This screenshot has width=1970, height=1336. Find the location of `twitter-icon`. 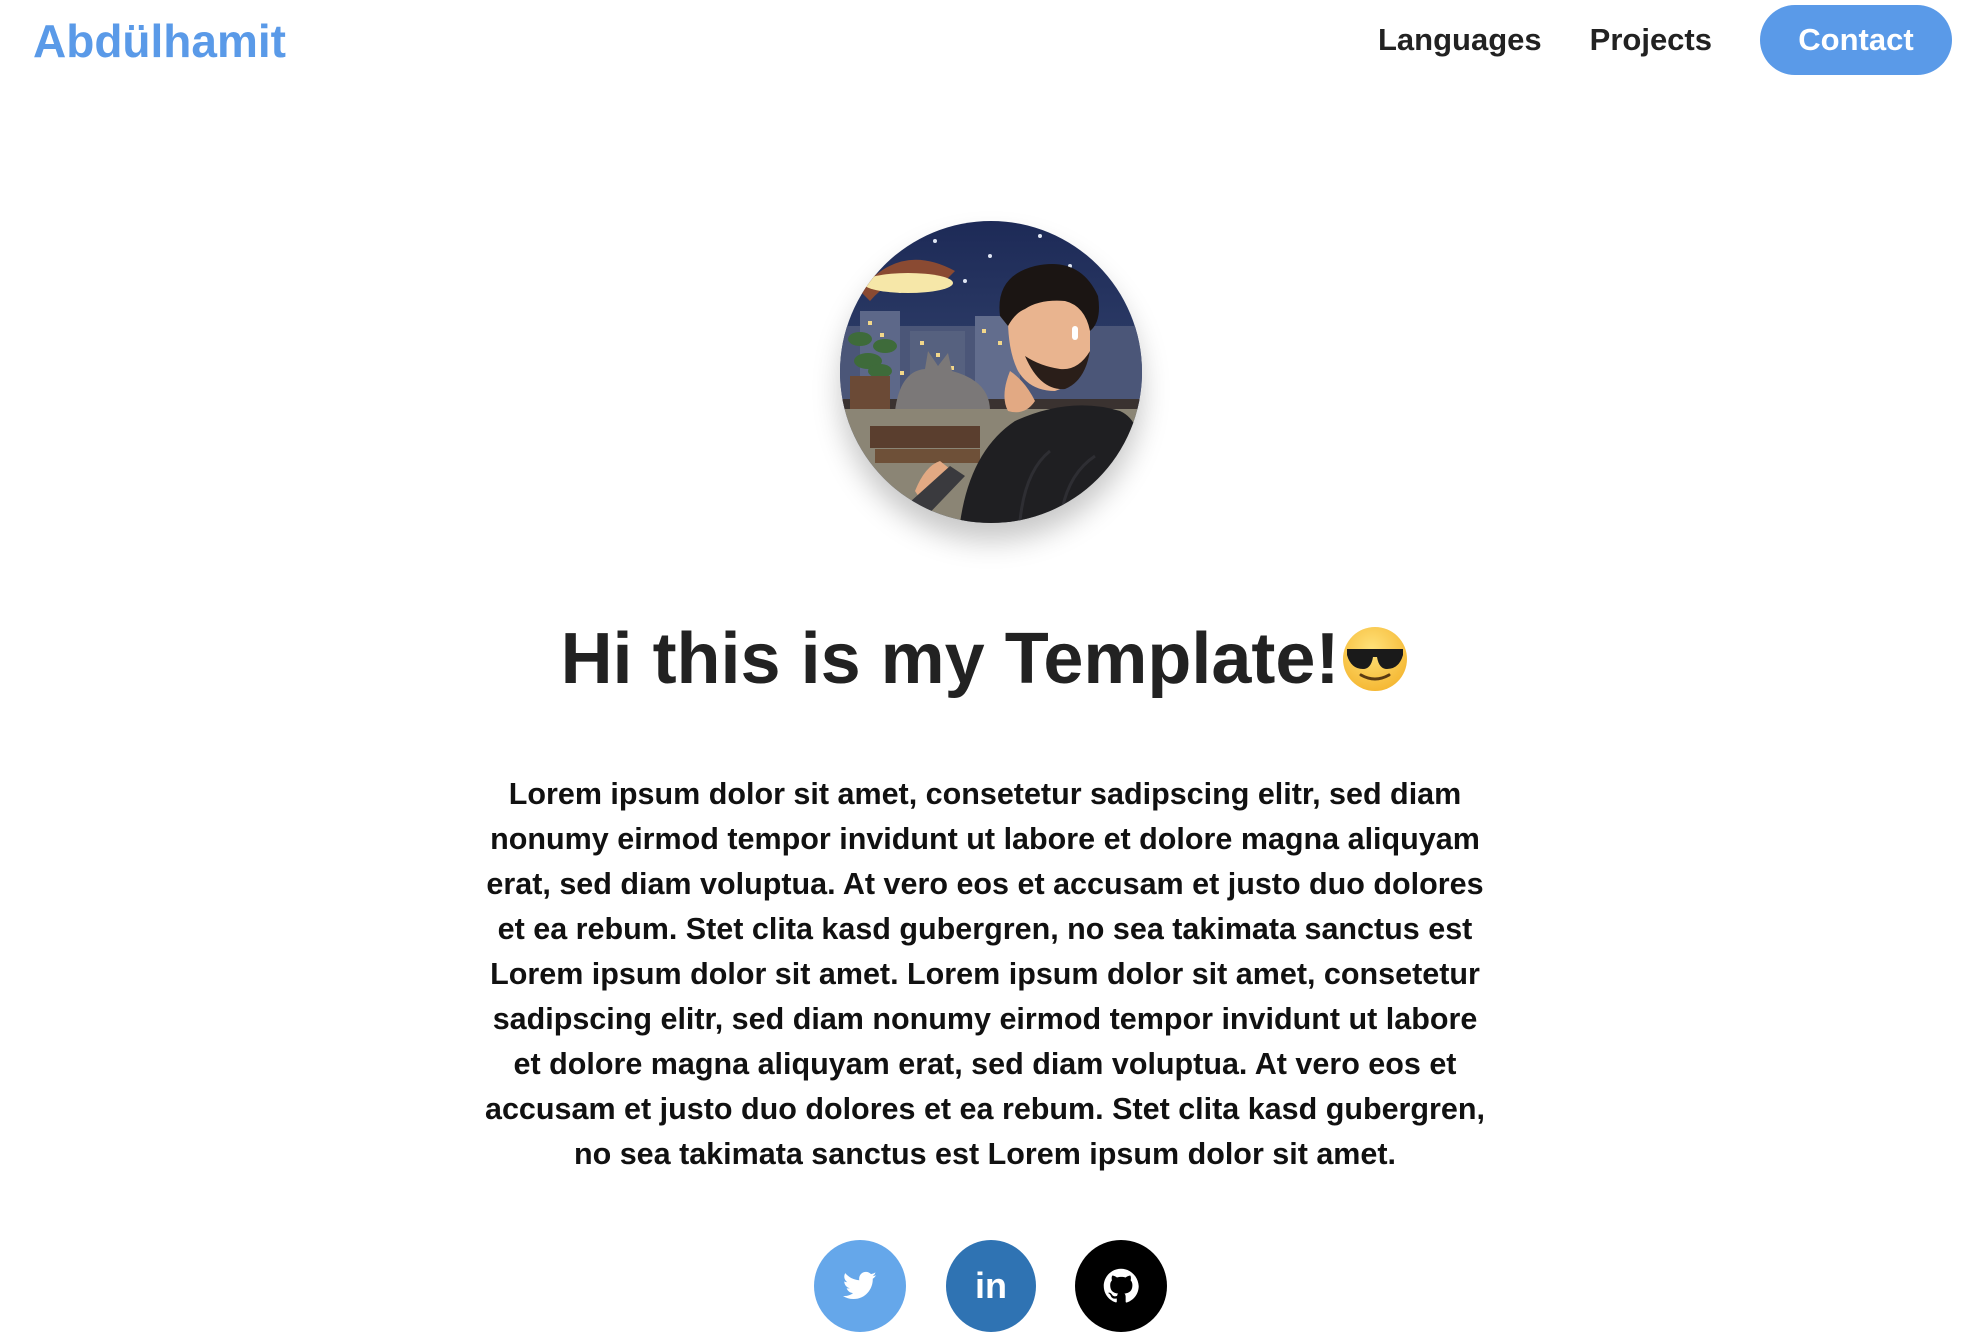

twitter-icon is located at coordinates (860, 1285).